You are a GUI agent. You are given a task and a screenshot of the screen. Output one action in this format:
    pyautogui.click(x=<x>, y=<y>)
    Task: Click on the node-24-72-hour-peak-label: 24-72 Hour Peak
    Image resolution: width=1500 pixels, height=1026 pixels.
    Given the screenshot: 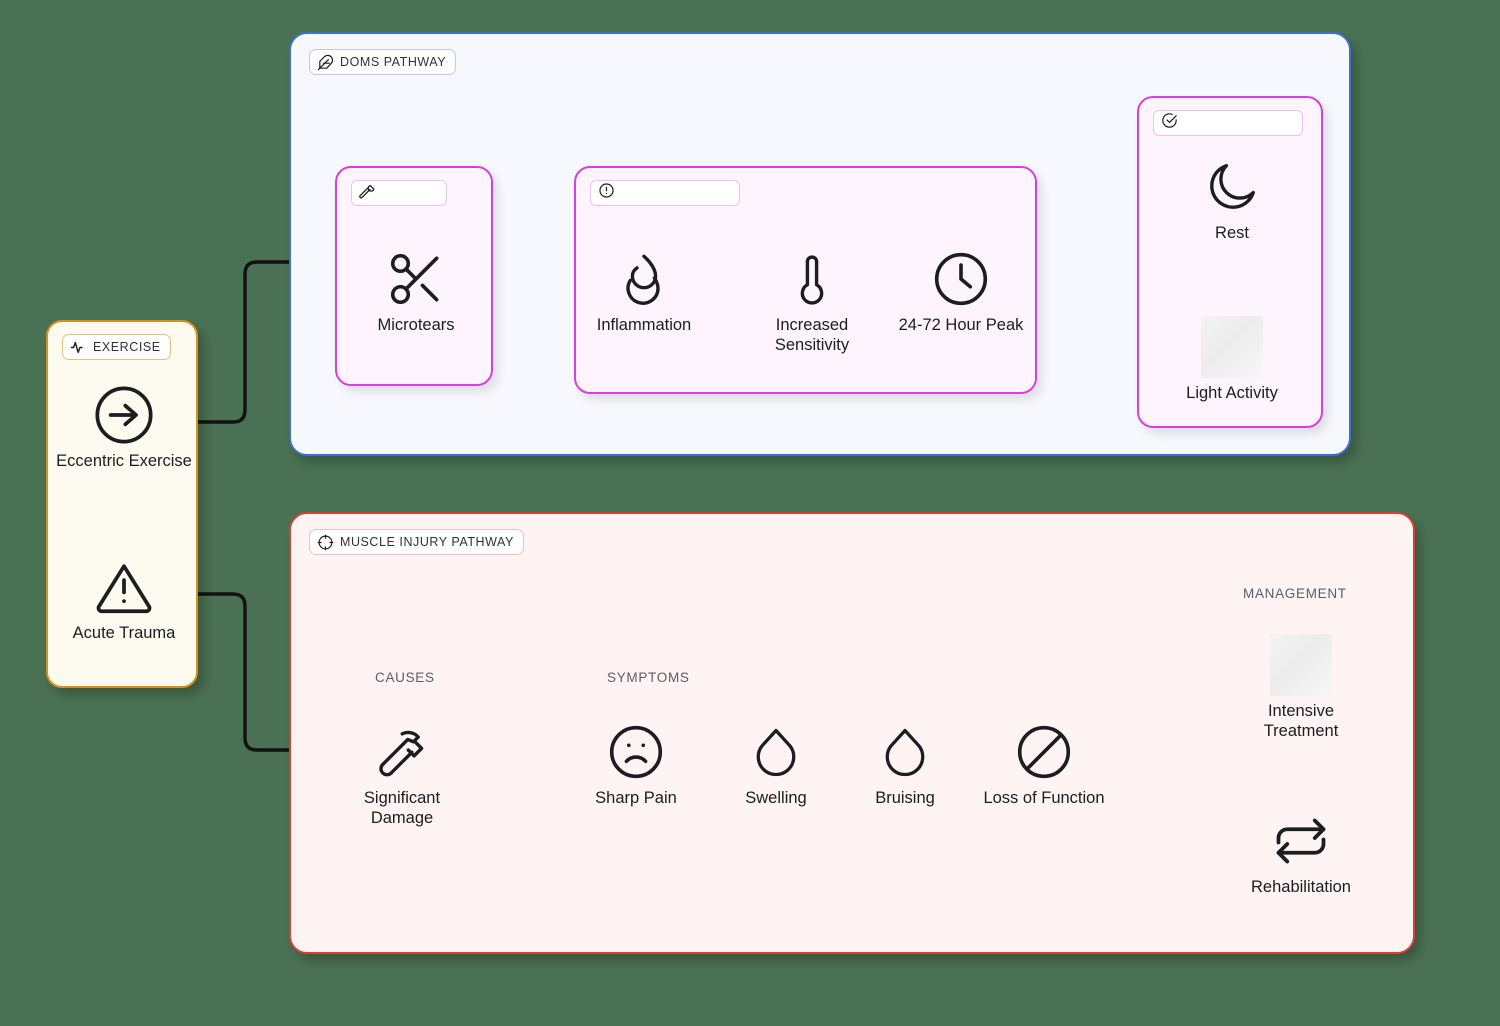 What is the action you would take?
    pyautogui.click(x=961, y=325)
    